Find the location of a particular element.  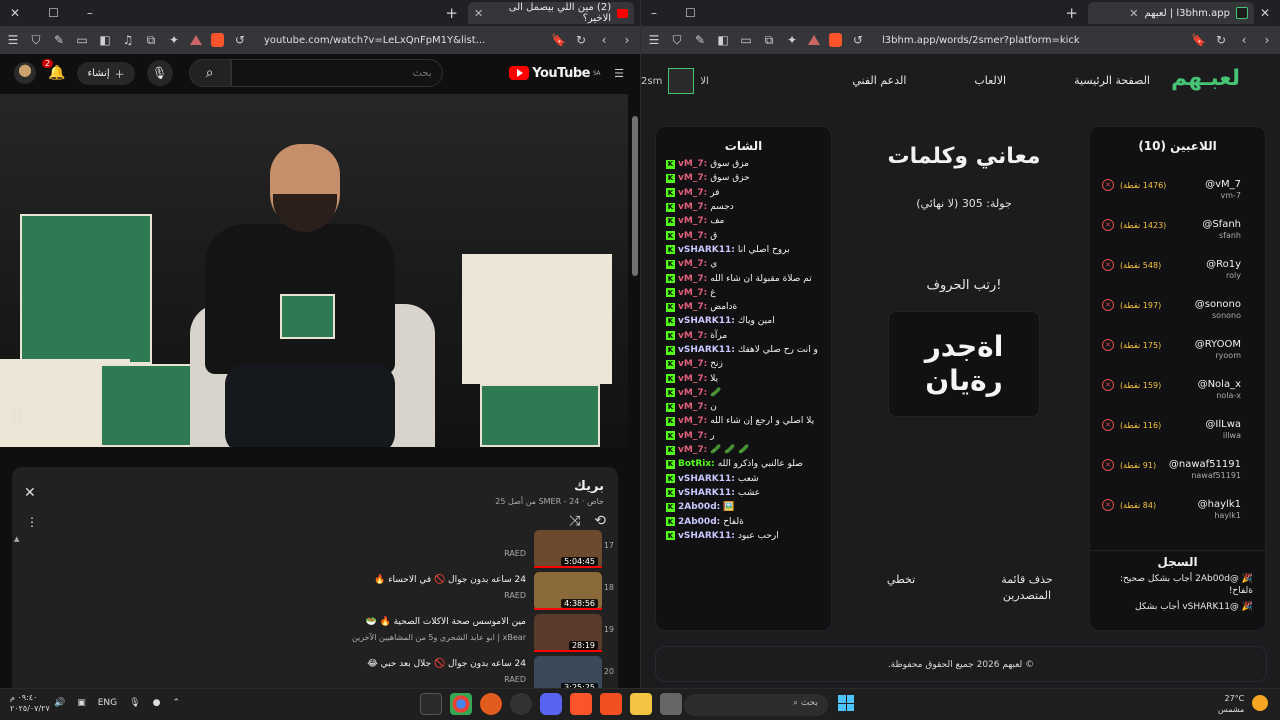

screenshot-icon: ⧉ is located at coordinates (151, 40).